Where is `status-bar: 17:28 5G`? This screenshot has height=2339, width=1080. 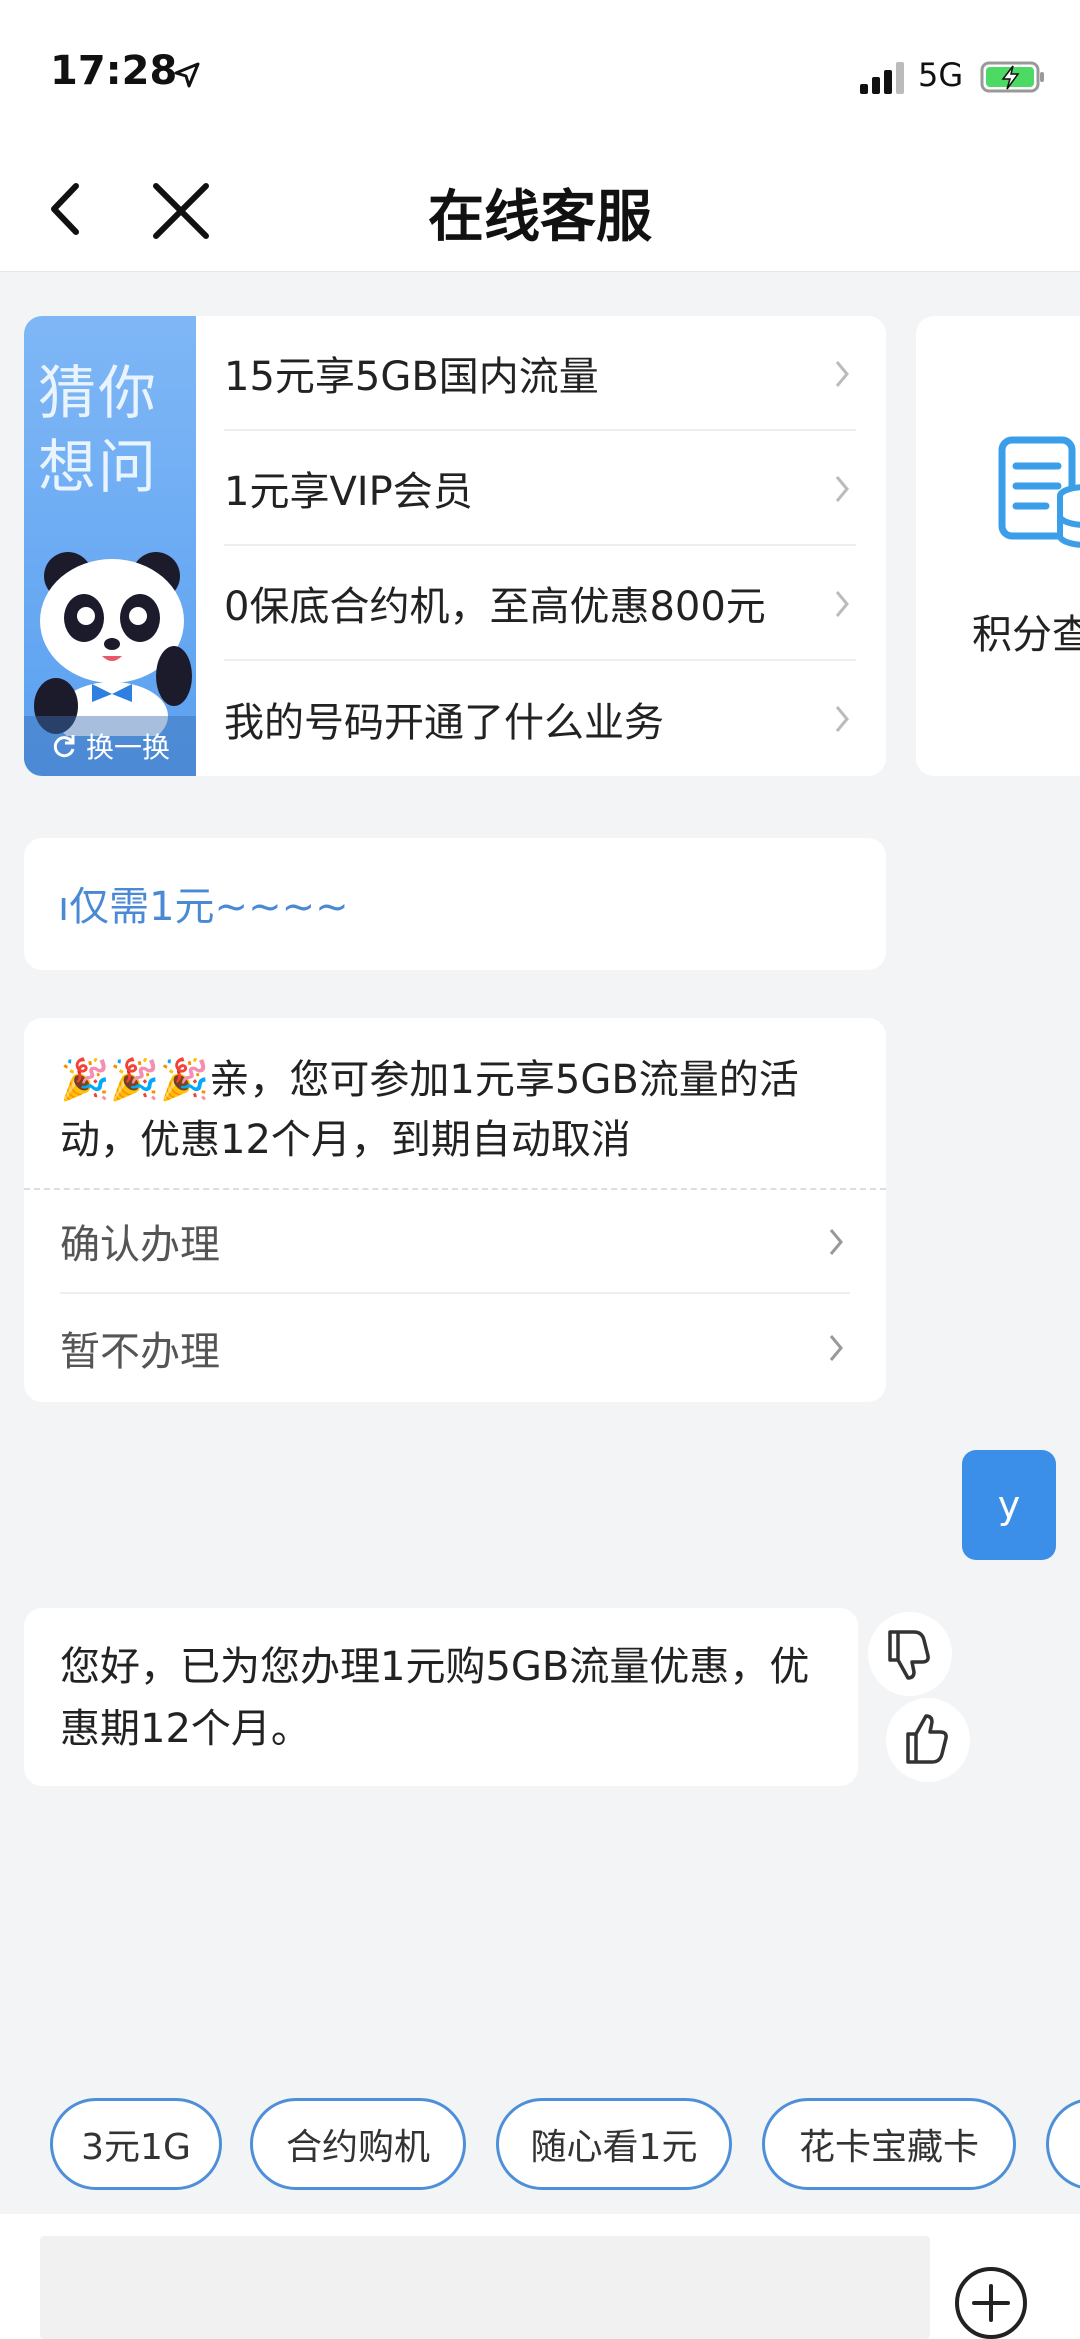
status-bar: 17:28 5G is located at coordinates (540, 75).